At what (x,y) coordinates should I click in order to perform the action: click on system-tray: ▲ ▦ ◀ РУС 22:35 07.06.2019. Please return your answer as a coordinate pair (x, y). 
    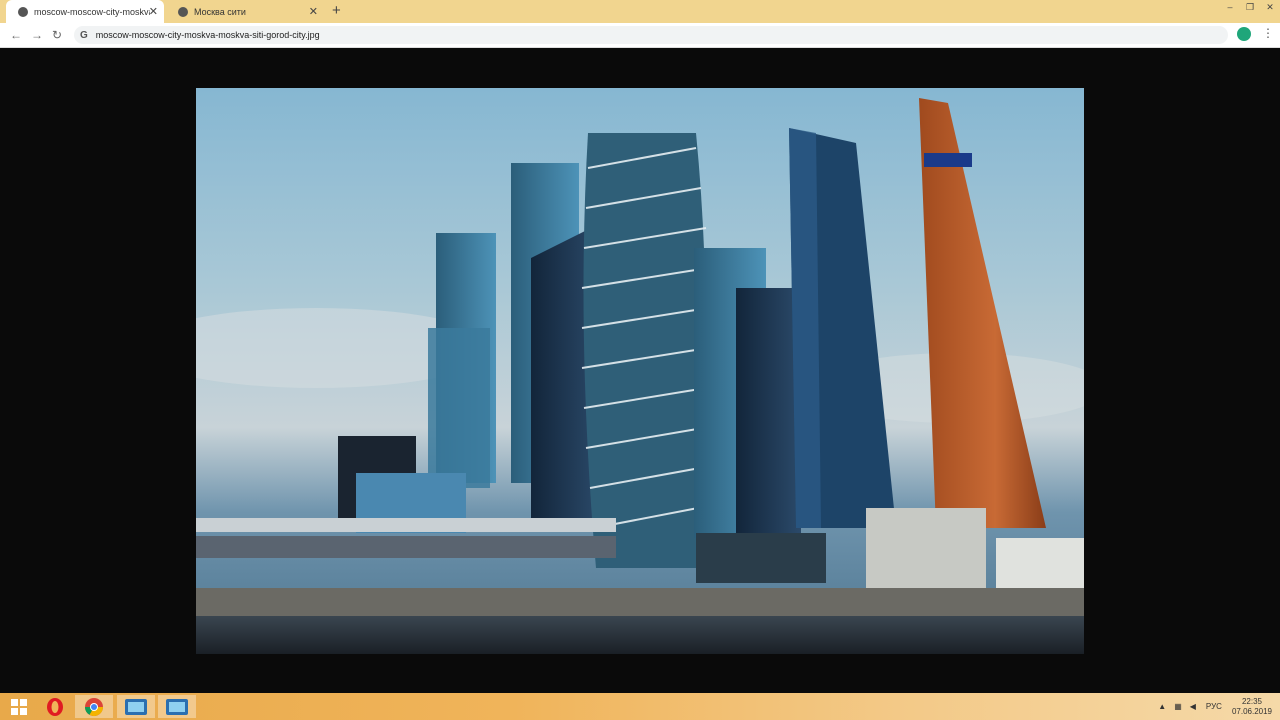
    Looking at the image, I should click on (1215, 706).